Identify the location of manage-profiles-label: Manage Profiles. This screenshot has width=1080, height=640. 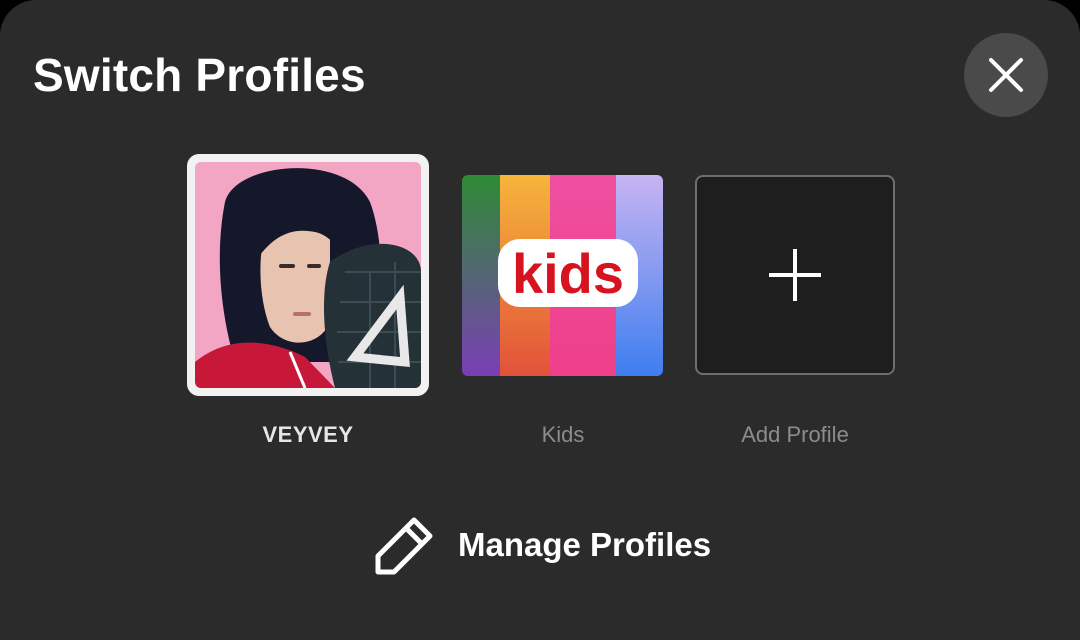
(585, 544).